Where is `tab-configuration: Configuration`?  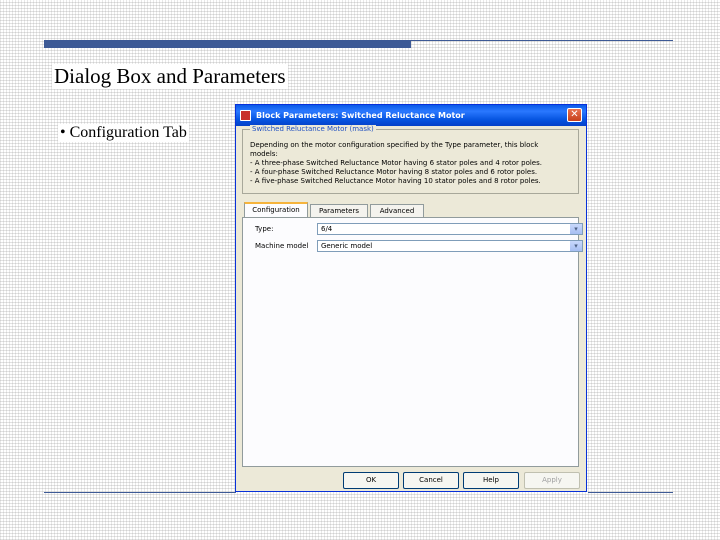
tab-configuration: Configuration is located at coordinates (276, 209).